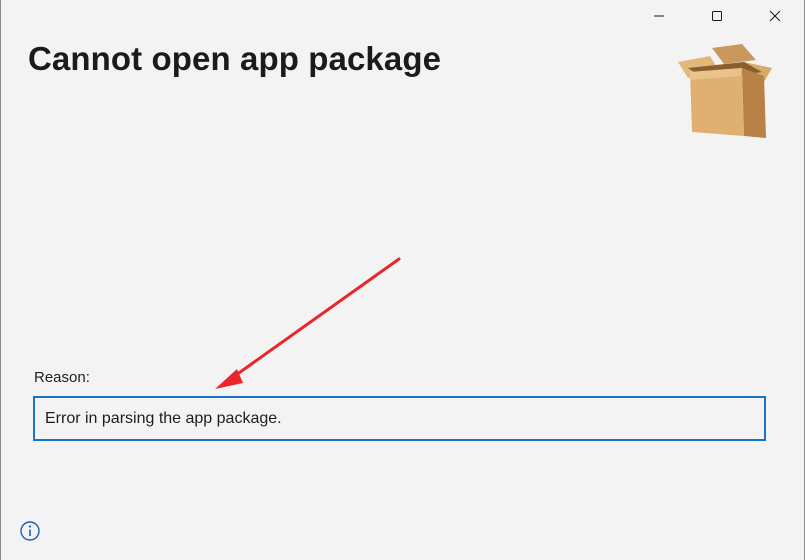  I want to click on info-icon, so click(30, 531).